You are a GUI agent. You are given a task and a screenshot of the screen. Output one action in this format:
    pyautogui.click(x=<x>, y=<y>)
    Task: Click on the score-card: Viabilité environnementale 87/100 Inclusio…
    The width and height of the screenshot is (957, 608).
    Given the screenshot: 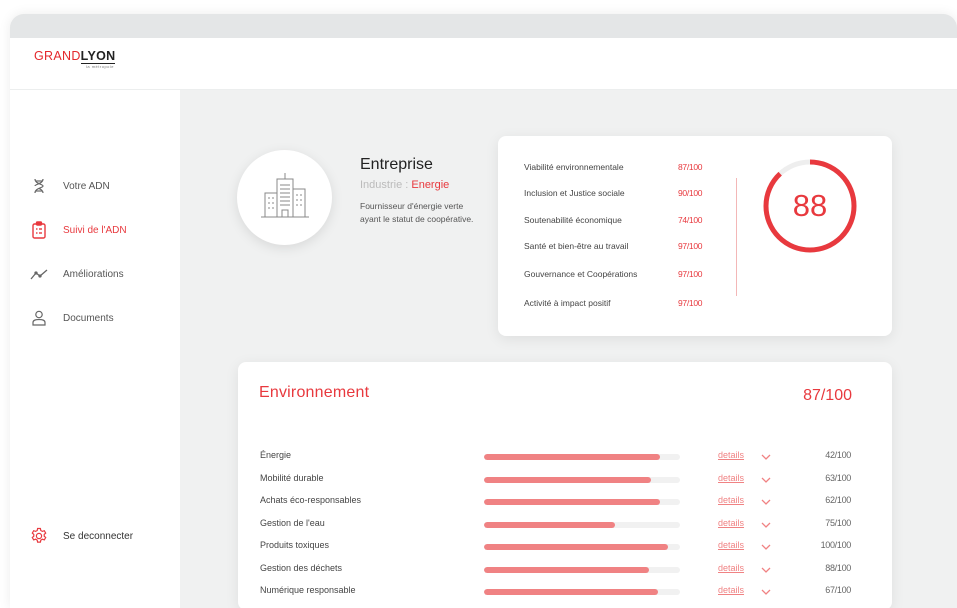 What is the action you would take?
    pyautogui.click(x=695, y=236)
    